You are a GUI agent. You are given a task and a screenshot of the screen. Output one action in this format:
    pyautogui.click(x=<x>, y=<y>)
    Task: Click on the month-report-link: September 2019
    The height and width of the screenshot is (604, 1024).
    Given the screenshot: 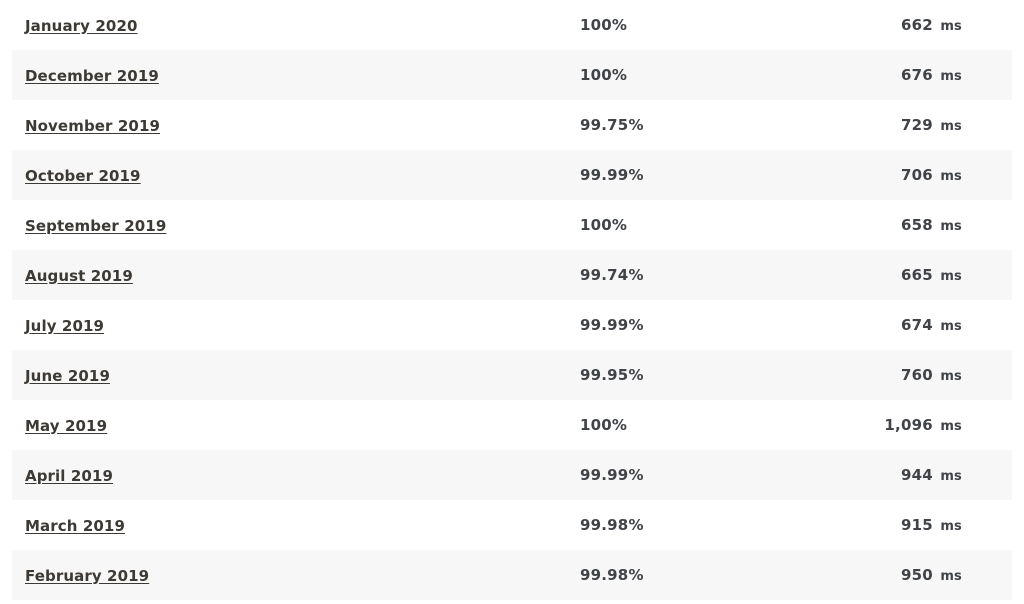 What is the action you would take?
    pyautogui.click(x=95, y=226)
    